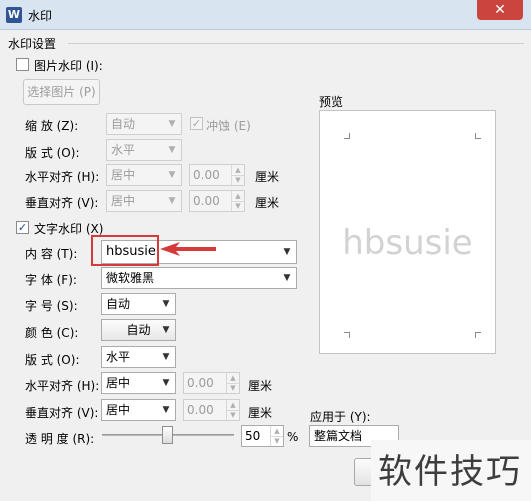 The image size is (531, 501). I want to click on text-h-offset-value: 0.00, so click(200, 383).